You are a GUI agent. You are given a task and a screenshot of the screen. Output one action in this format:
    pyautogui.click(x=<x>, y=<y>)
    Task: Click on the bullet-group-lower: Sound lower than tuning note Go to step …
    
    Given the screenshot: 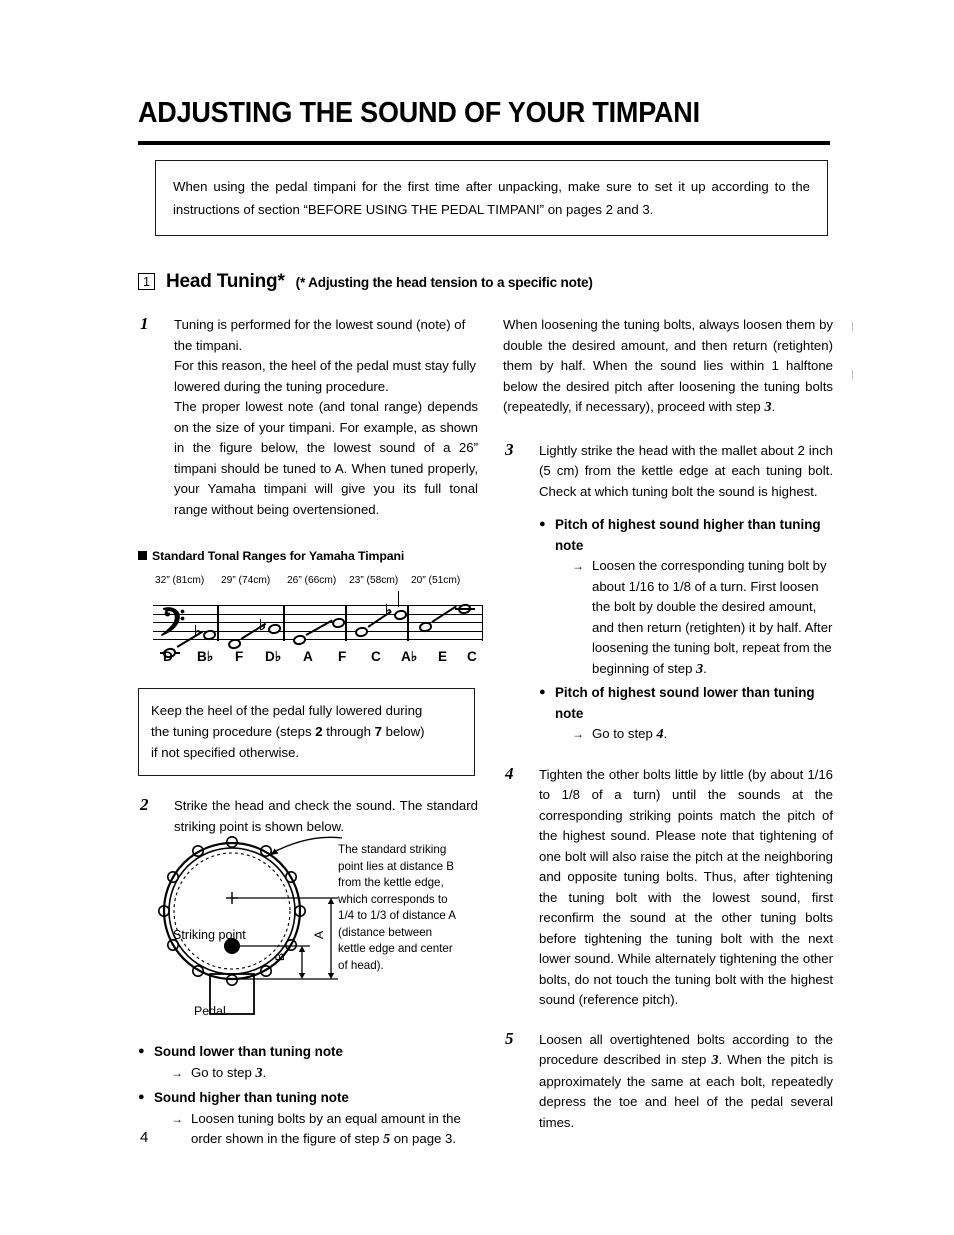 What is the action you would take?
    pyautogui.click(x=308, y=1063)
    